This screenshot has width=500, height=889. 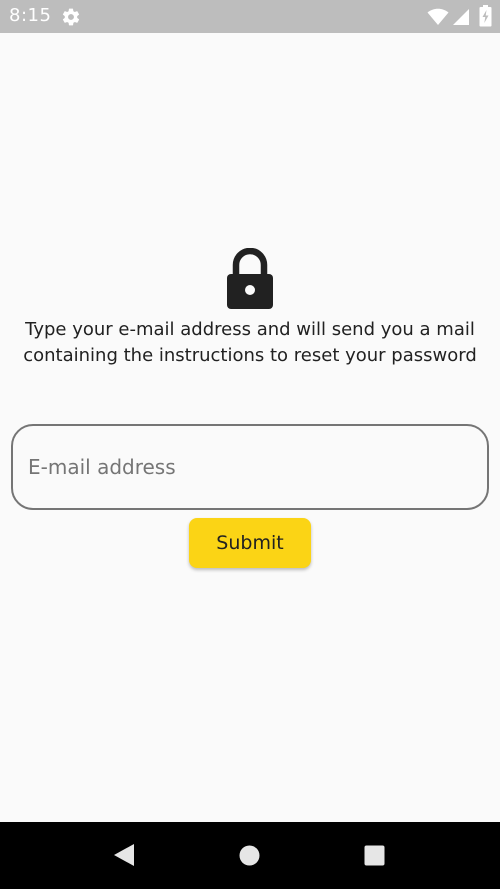 What do you see at coordinates (250, 467) in the screenshot?
I see `email-field: E-mail address` at bounding box center [250, 467].